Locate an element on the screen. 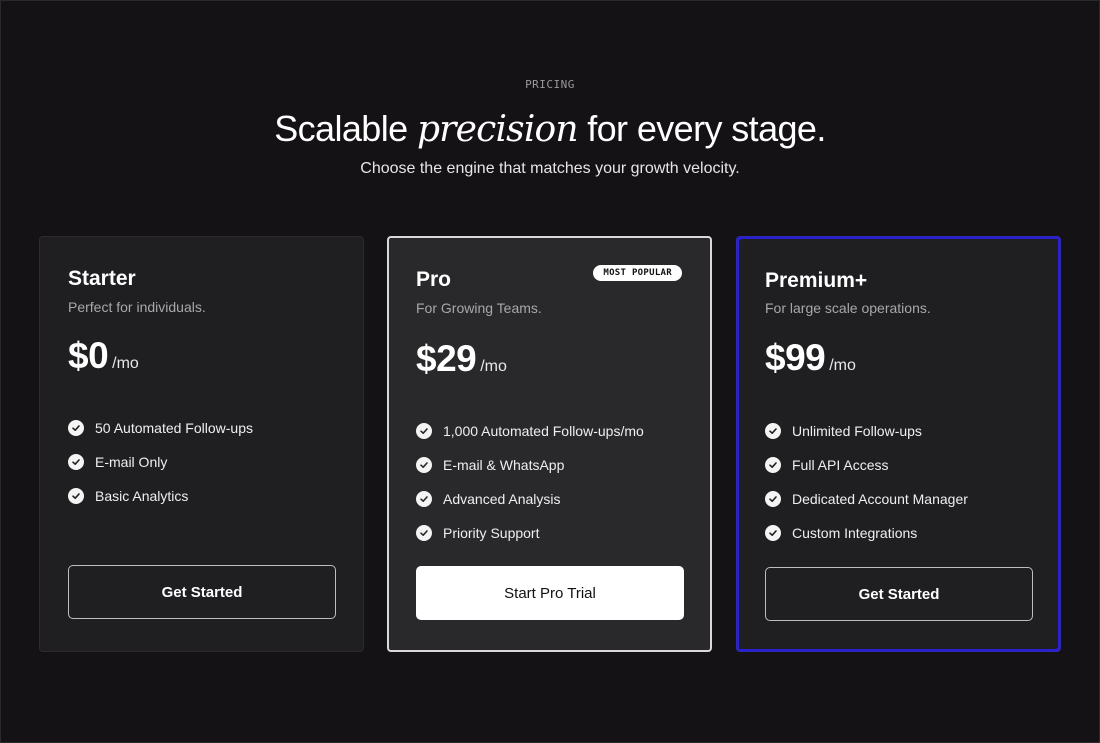  feature-label: E-mail & WhatsApp is located at coordinates (504, 465).